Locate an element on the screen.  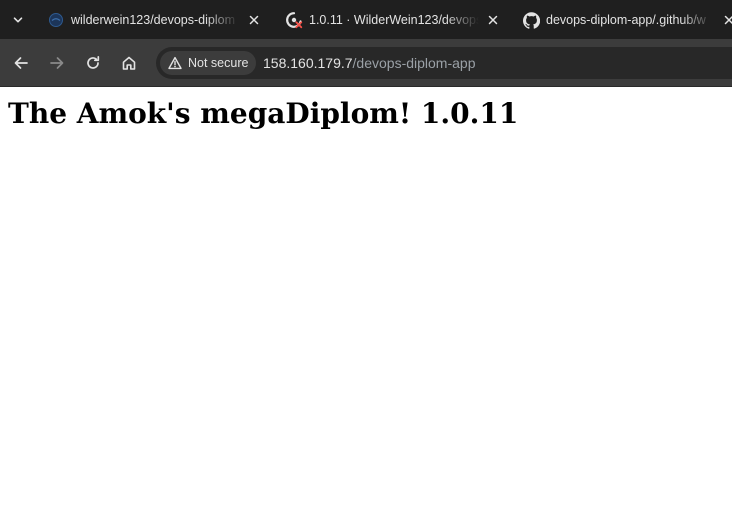
page-heading: The Amok's megaDiplom! 1.0.11 is located at coordinates (263, 113).